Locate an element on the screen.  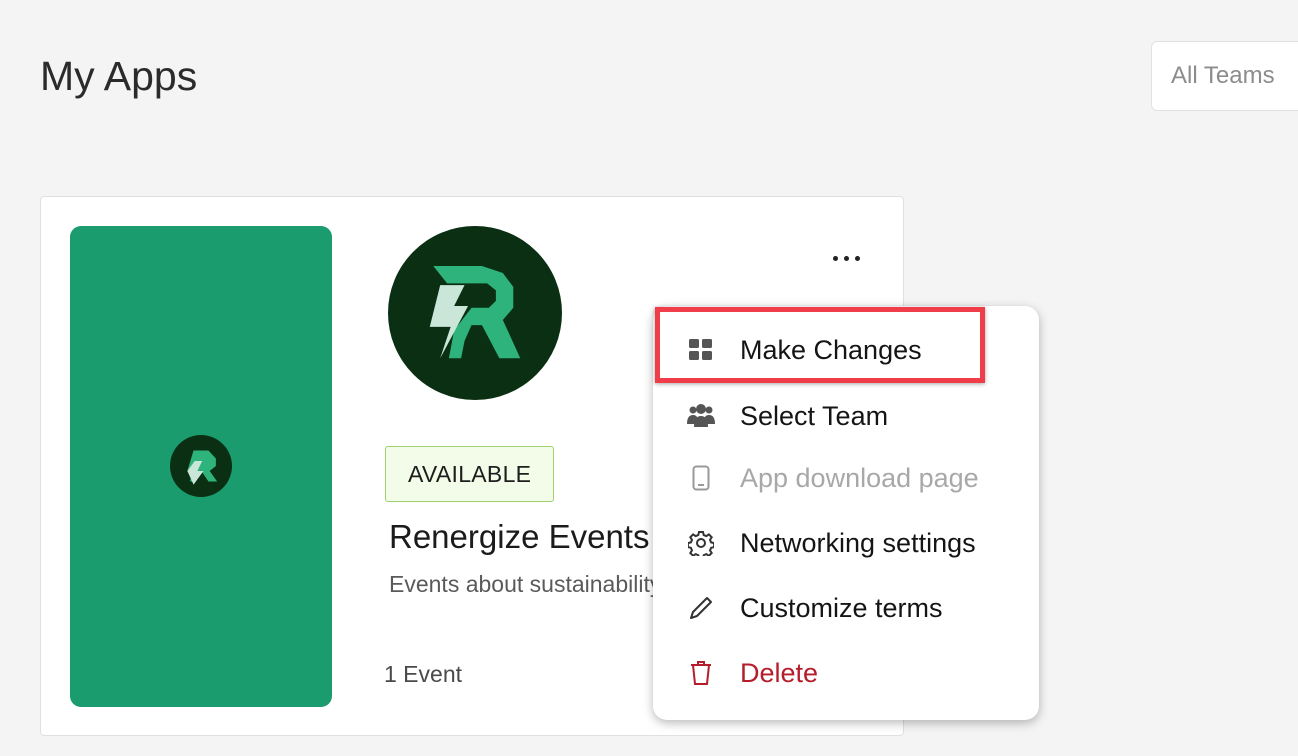
menu-item-select-team: Select Team is located at coordinates (846, 416).